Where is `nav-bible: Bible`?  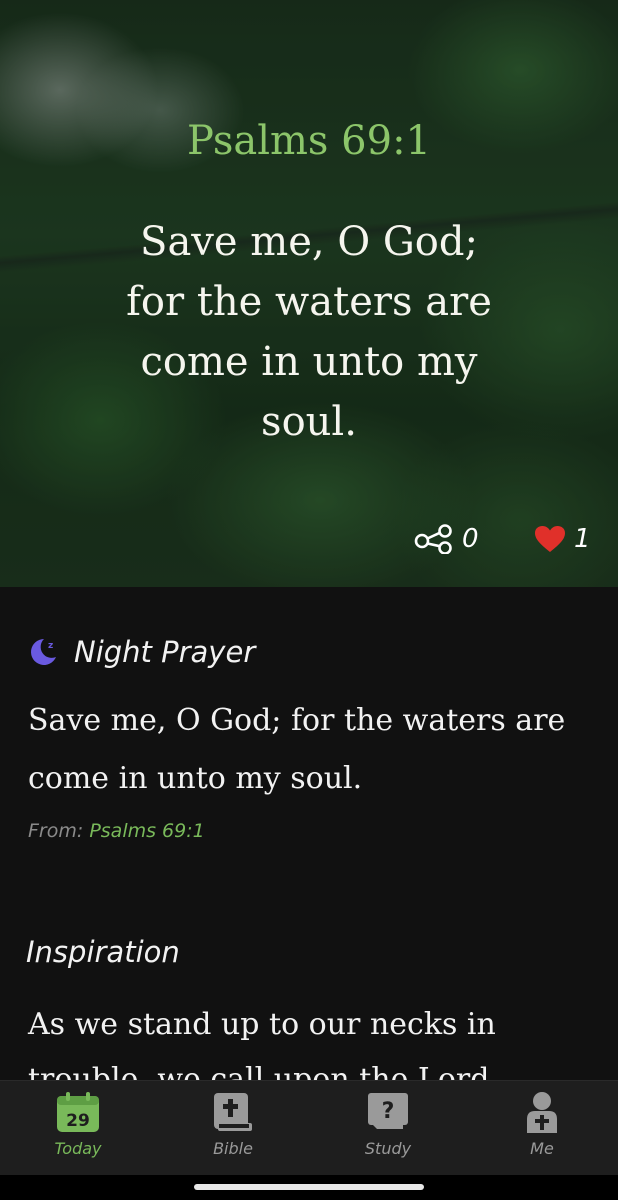
nav-bible: Bible is located at coordinates (233, 1124).